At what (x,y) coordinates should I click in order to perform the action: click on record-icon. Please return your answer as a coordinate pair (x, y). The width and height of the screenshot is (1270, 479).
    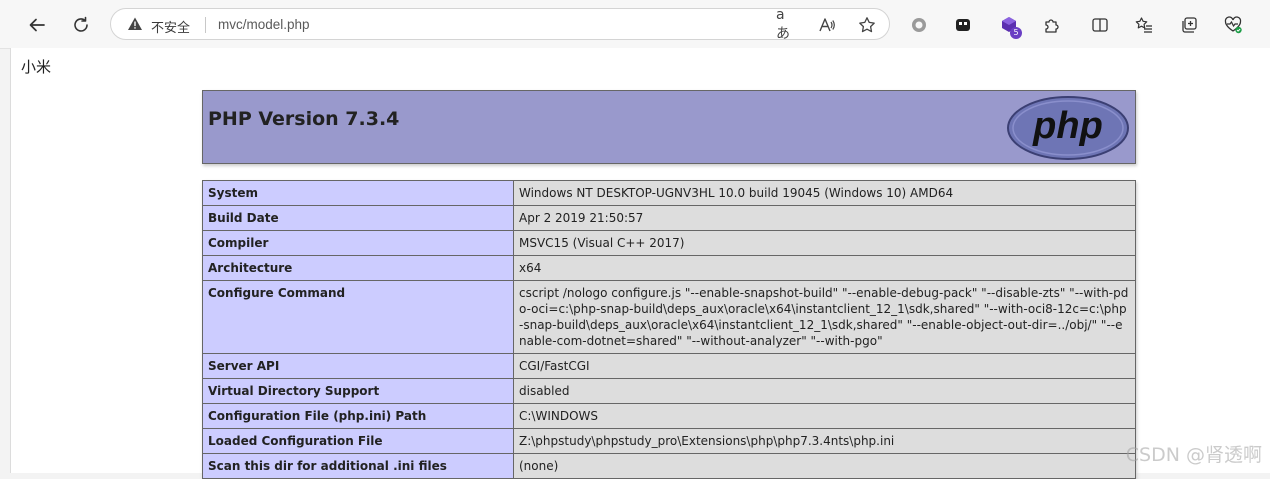
    Looking at the image, I should click on (919, 25).